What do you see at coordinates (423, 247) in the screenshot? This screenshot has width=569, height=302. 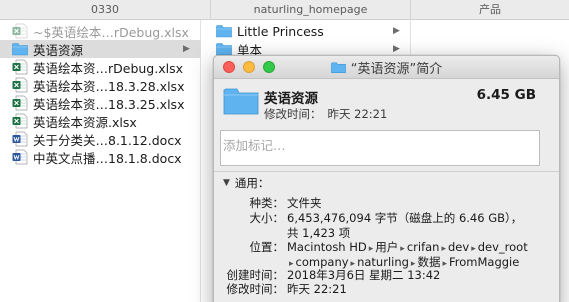 I see `path-segment: crifan` at bounding box center [423, 247].